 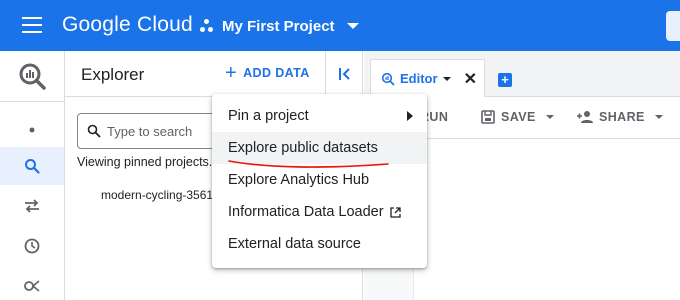 What do you see at coordinates (145, 162) in the screenshot?
I see `viewing-pinned-text: Viewing pinned projects.` at bounding box center [145, 162].